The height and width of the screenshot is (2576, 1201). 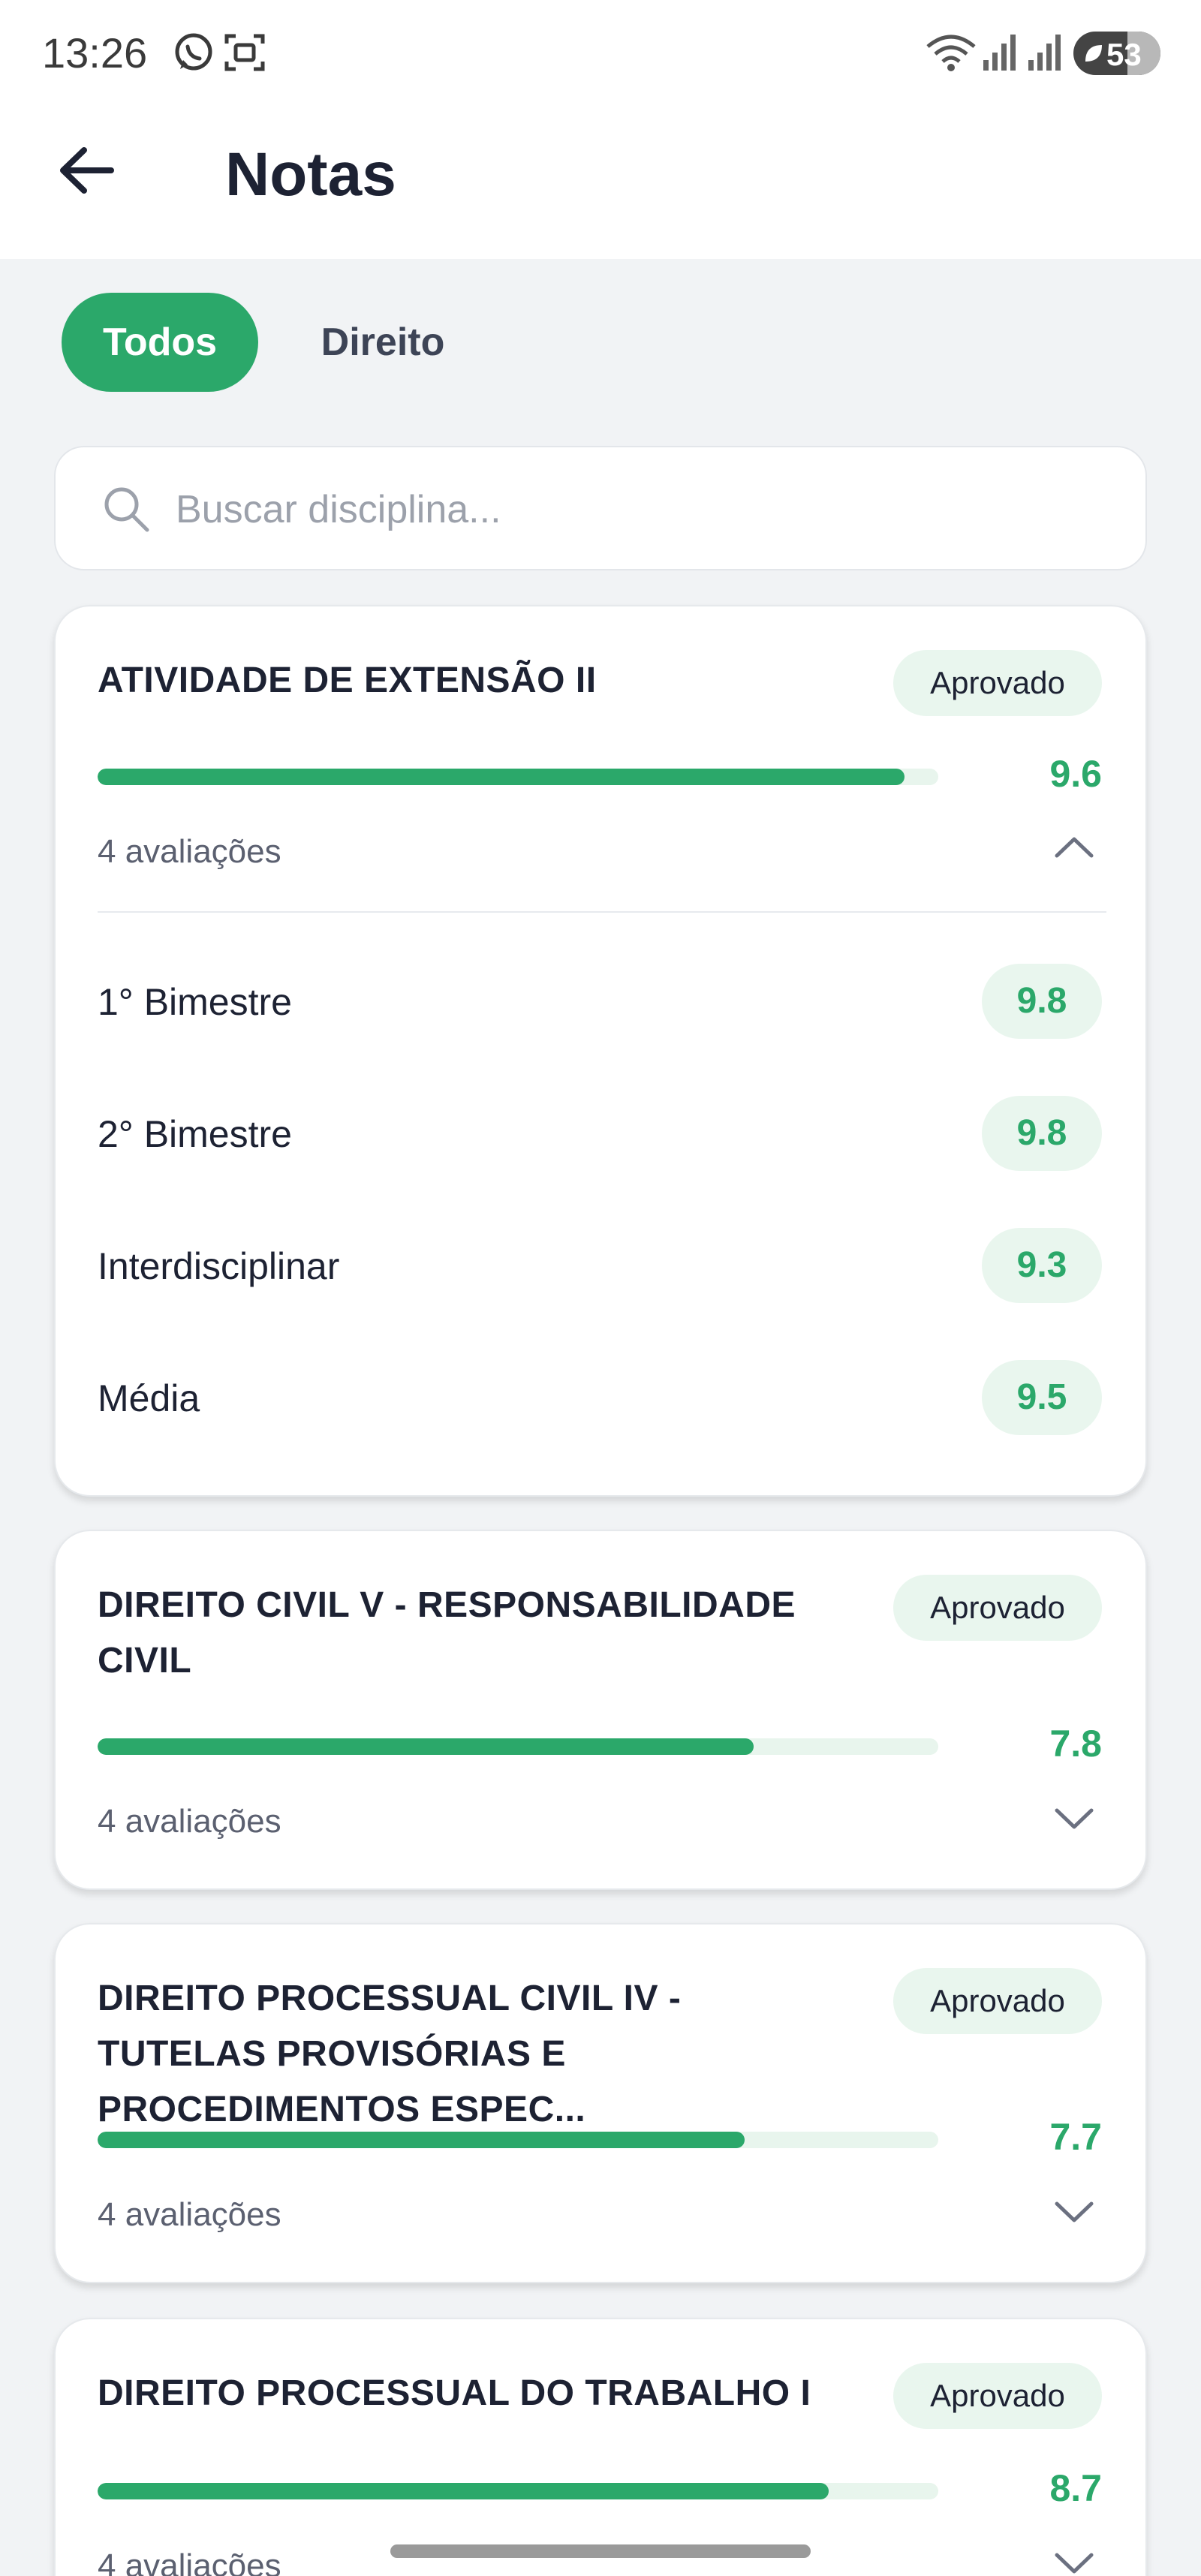 What do you see at coordinates (382, 342) in the screenshot?
I see `chip-direito: Direito` at bounding box center [382, 342].